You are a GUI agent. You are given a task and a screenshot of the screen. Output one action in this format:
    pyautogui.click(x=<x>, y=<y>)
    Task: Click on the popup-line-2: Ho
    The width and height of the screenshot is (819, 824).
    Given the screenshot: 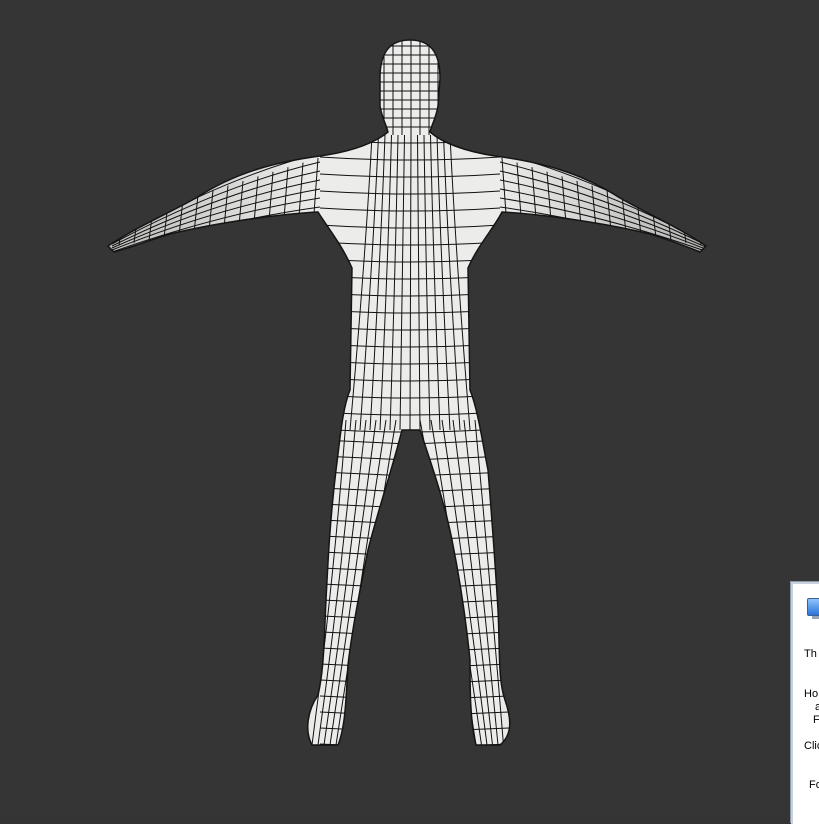 What is the action you would take?
    pyautogui.click(x=811, y=694)
    